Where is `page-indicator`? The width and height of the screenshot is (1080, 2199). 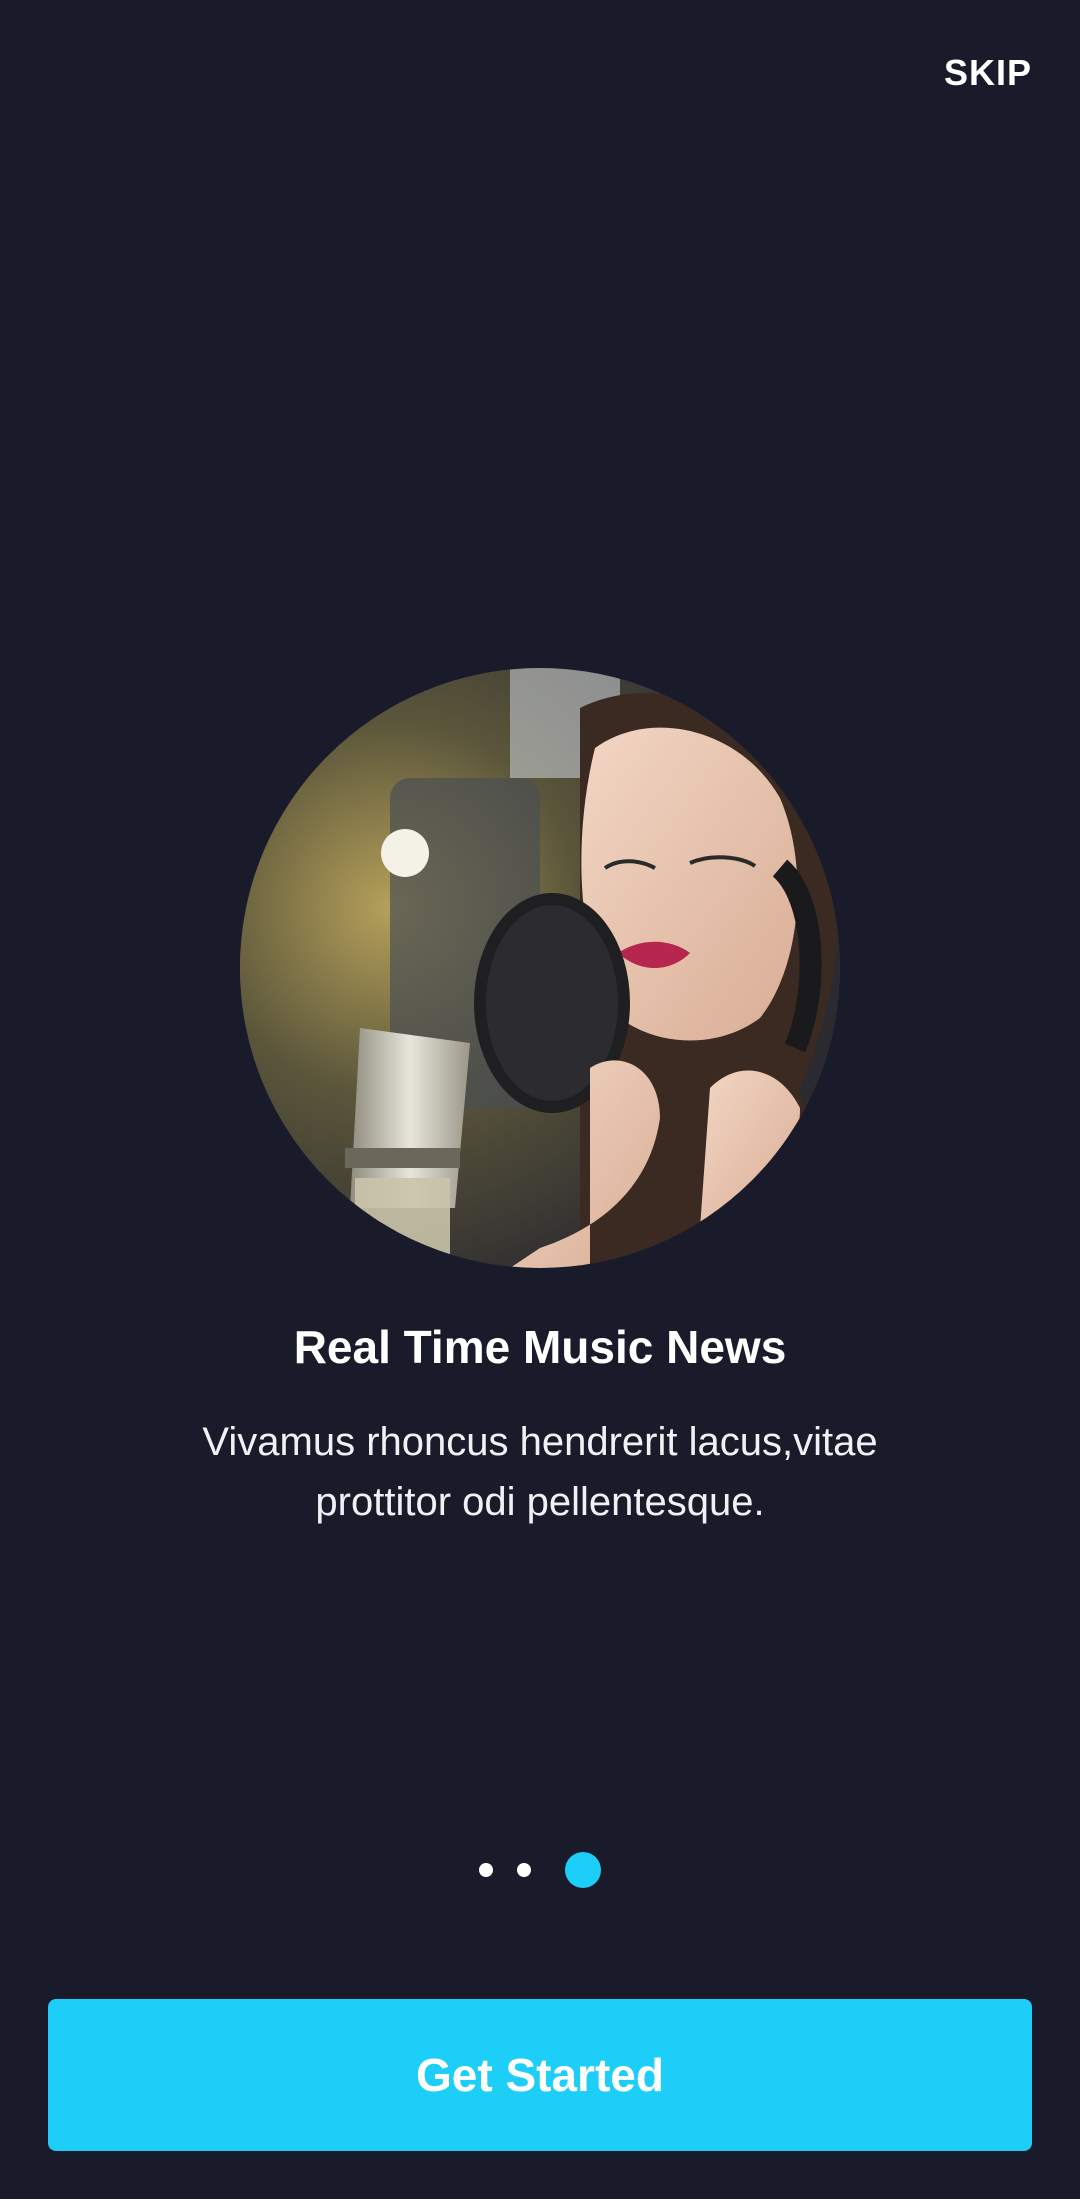 page-indicator is located at coordinates (540, 1870).